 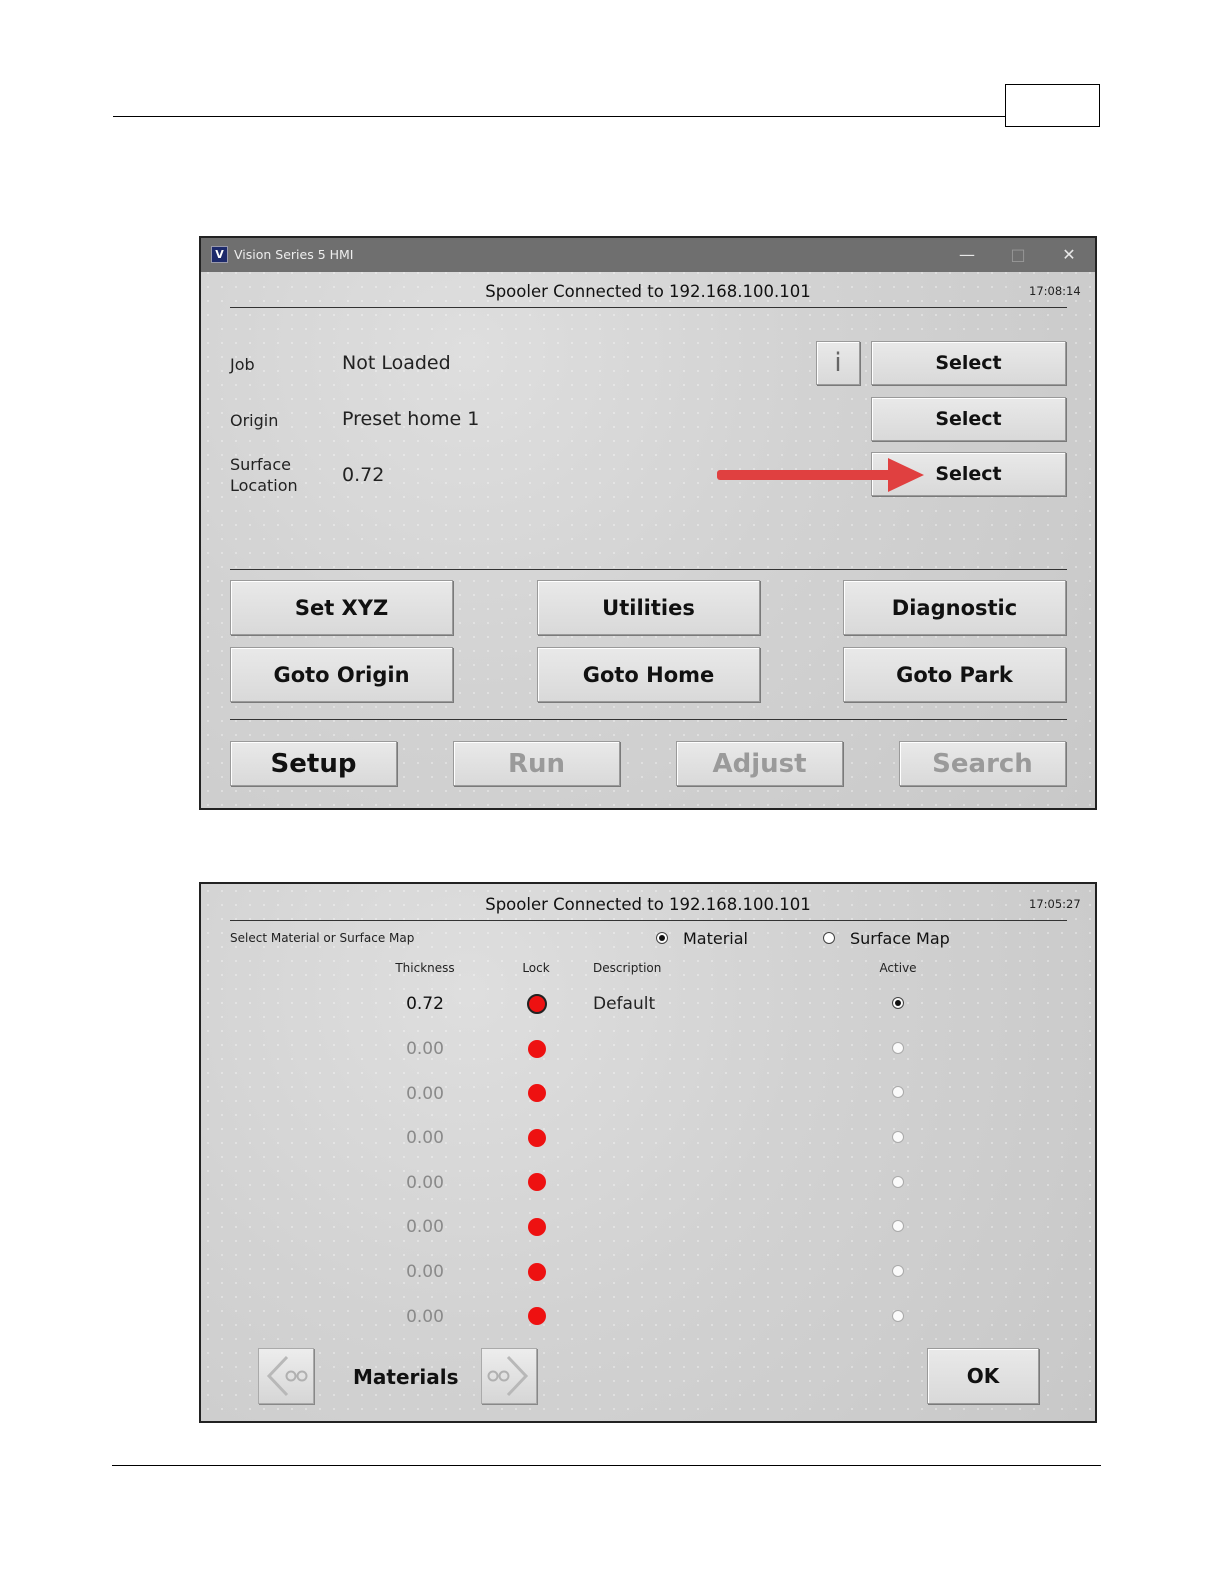 What do you see at coordinates (759, 763) in the screenshot?
I see `adjust-tab: Adjust` at bounding box center [759, 763].